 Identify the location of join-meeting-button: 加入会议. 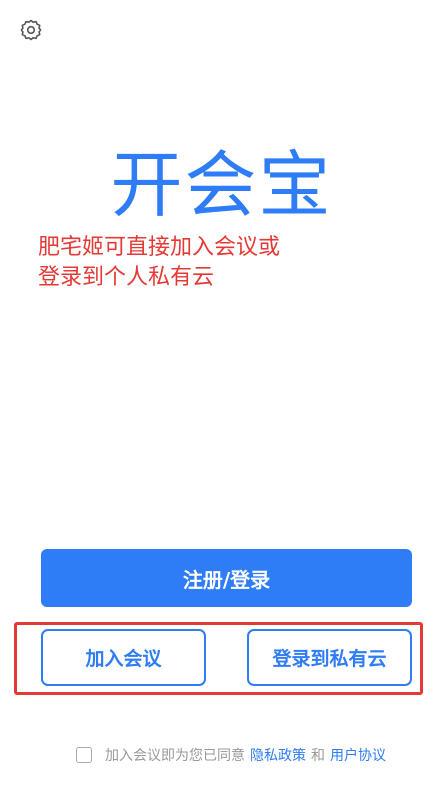
(123, 657).